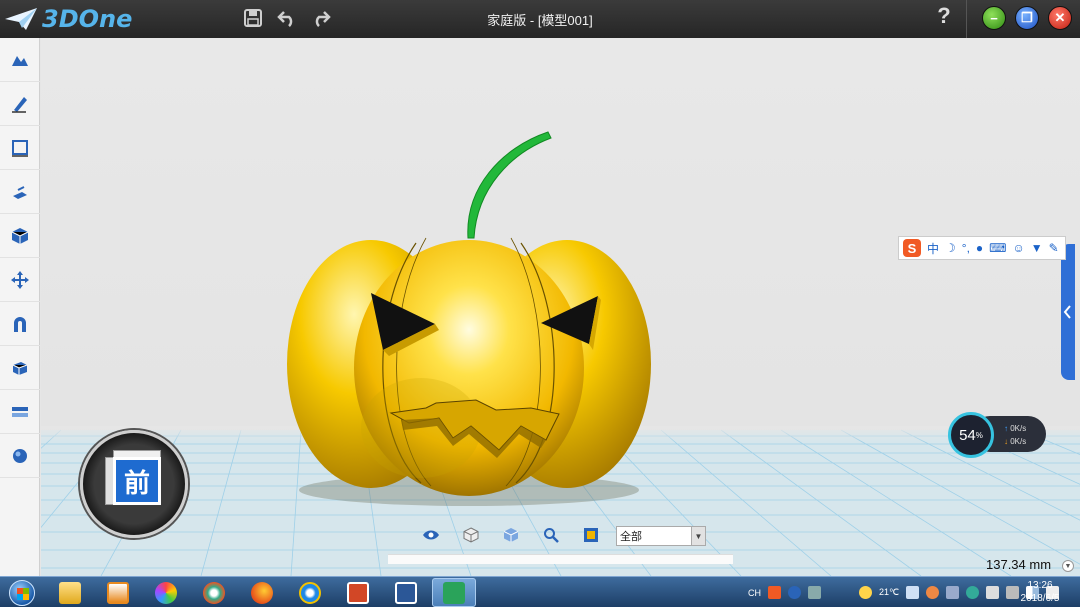  Describe the element at coordinates (20, 280) in the screenshot. I see `move-tool` at that location.